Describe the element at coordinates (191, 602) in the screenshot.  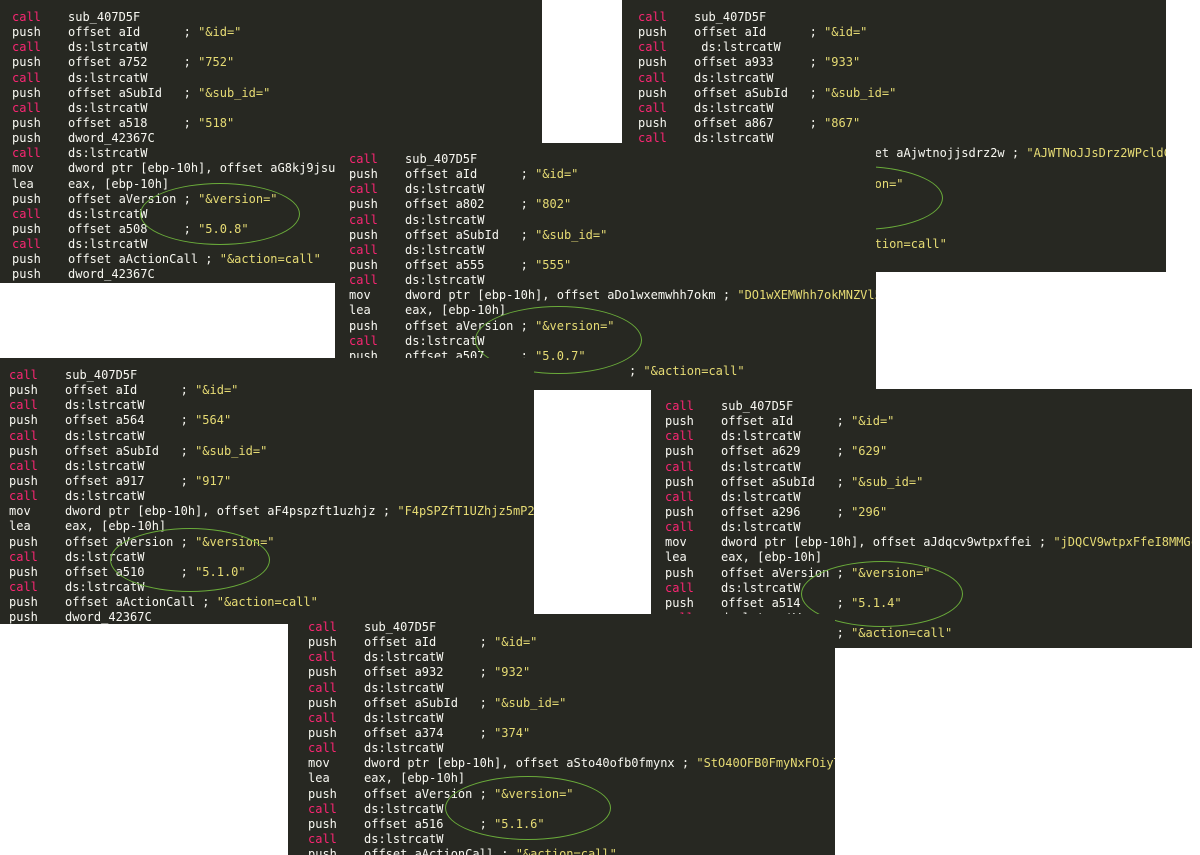
I see `instruction-operand: offset aActionCall ; "&action=call"` at that location.